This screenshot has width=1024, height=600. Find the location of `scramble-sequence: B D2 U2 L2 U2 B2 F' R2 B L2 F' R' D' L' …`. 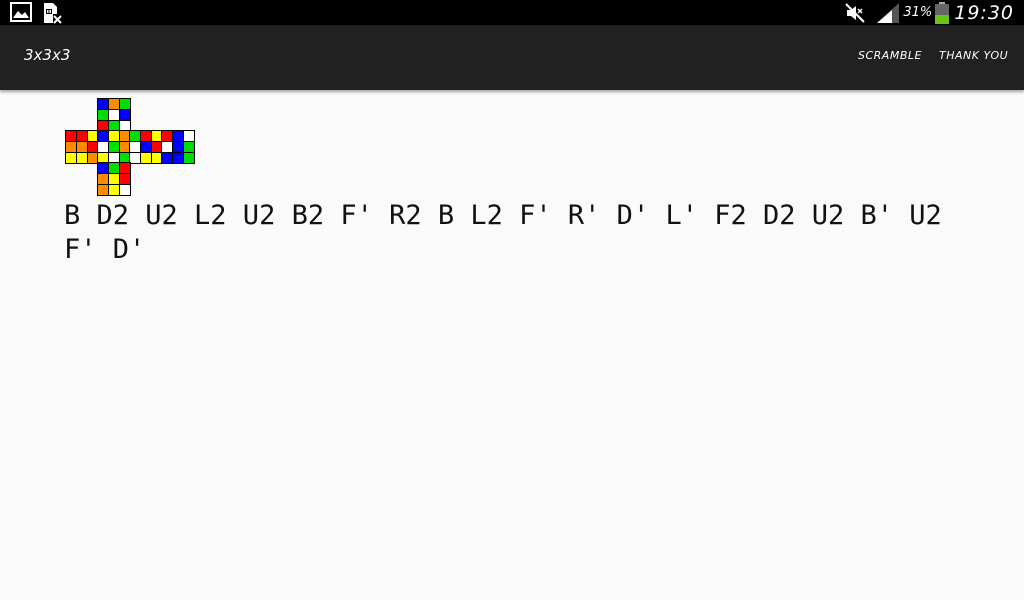

scramble-sequence: B D2 U2 L2 U2 B2 F' R2 B L2 F' R' D' L' … is located at coordinates (503, 232).